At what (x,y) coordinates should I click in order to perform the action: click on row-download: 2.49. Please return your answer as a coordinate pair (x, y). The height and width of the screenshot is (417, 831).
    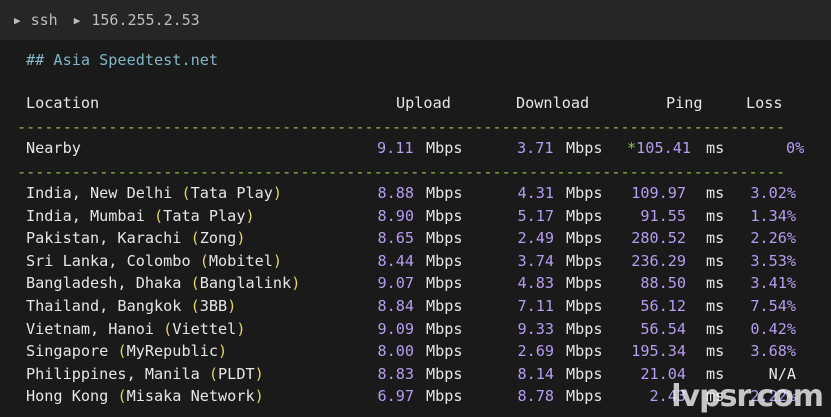
    Looking at the image, I should click on (536, 238).